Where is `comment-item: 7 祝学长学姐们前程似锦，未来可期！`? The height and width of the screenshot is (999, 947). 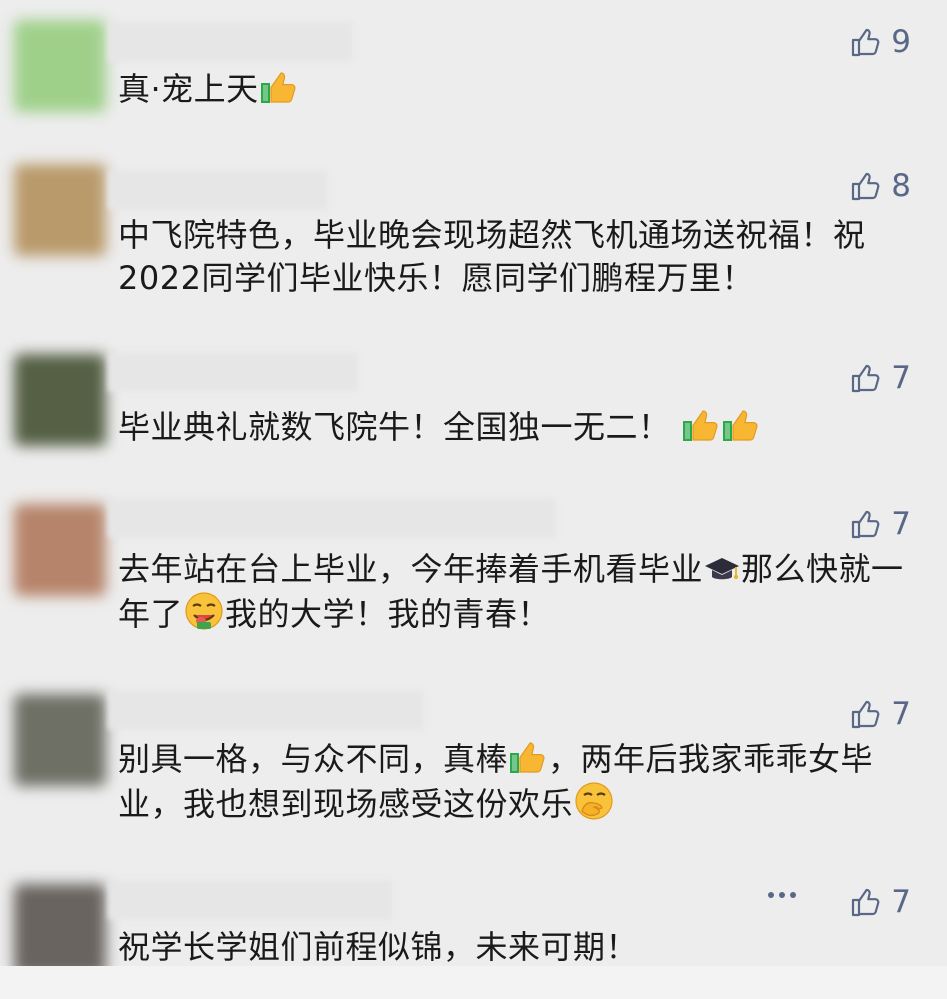 comment-item: 7 祝学长学姐们前程似锦，未来可期！ is located at coordinates (473, 923).